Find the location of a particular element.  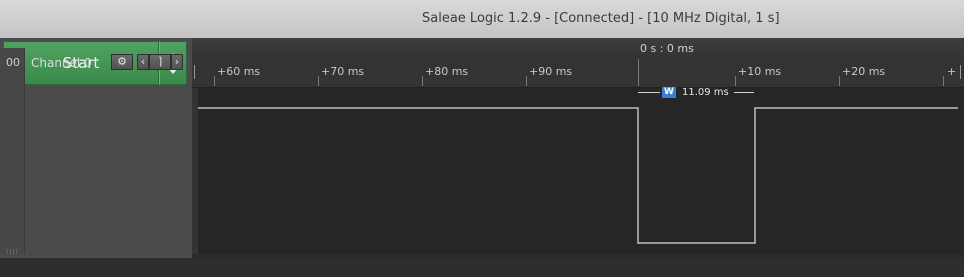

width-measurement: W 11.09 ms is located at coordinates (696, 93).